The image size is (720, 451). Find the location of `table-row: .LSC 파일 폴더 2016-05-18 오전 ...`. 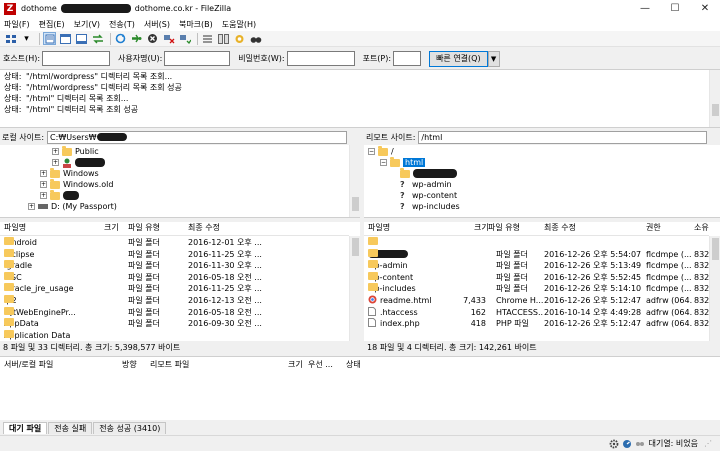

table-row: .LSC 파일 폴더 2016-05-18 오전 ... is located at coordinates (174, 277).